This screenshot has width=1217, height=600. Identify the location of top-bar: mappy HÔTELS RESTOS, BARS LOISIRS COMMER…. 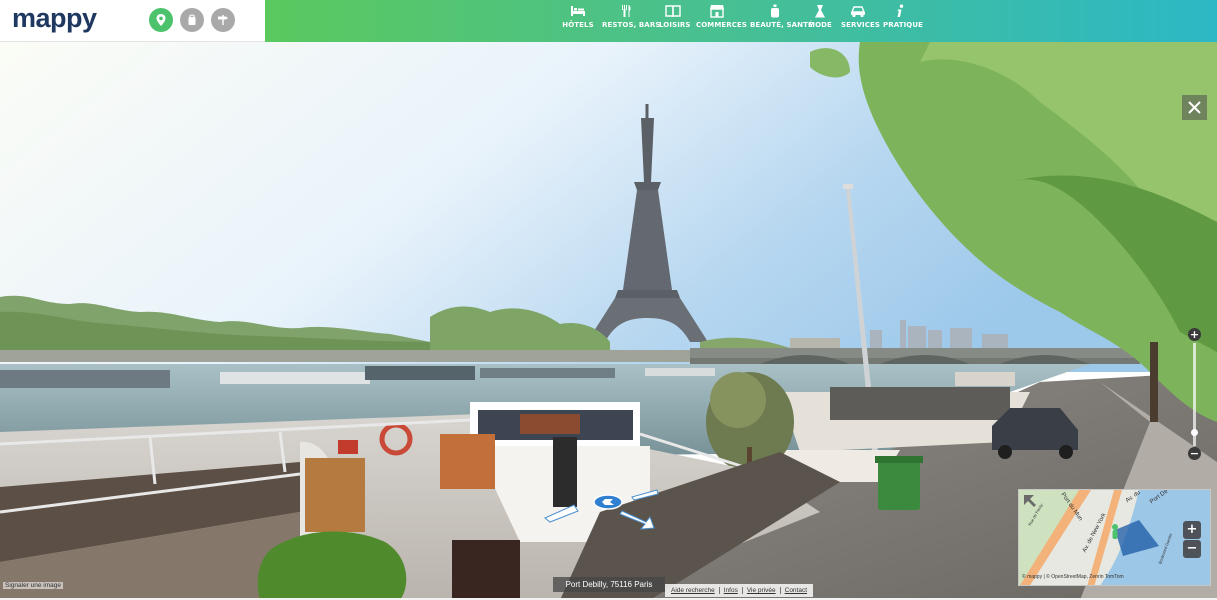
(608, 21).